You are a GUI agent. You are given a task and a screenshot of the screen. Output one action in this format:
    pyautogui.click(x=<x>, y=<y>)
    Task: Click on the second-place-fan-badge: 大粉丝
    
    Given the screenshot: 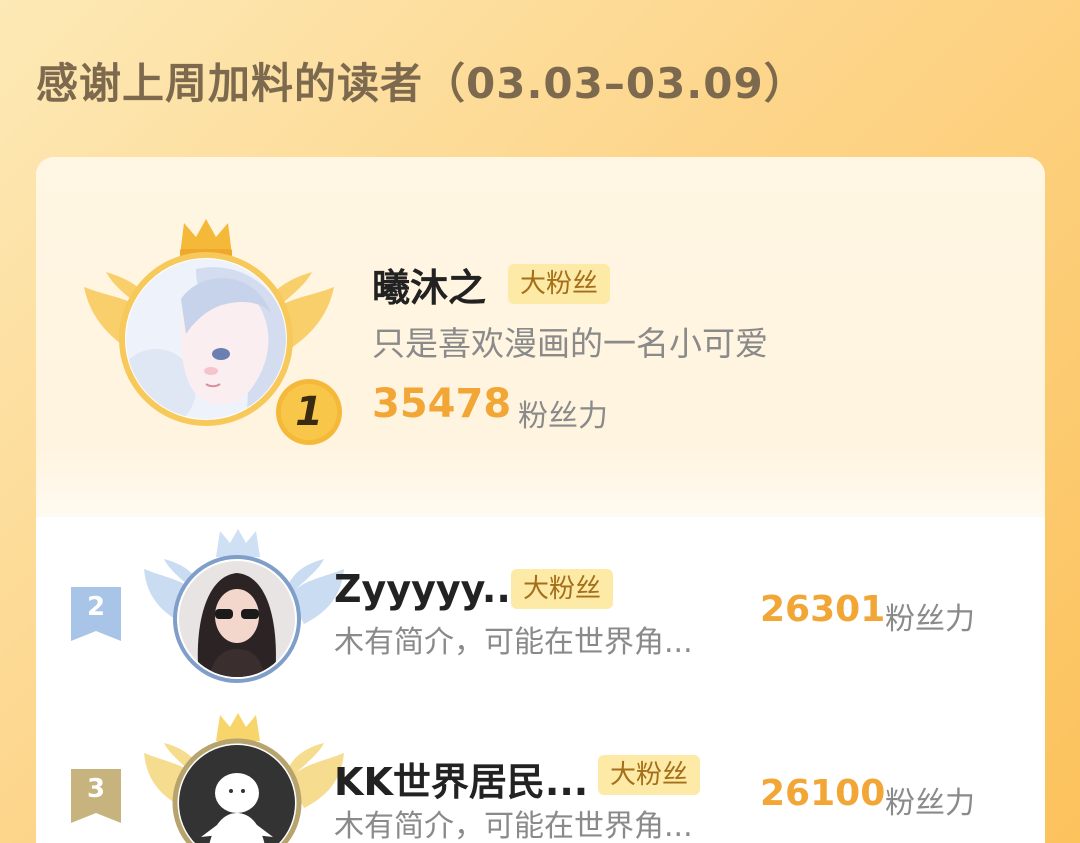 What is the action you would take?
    pyautogui.click(x=562, y=589)
    